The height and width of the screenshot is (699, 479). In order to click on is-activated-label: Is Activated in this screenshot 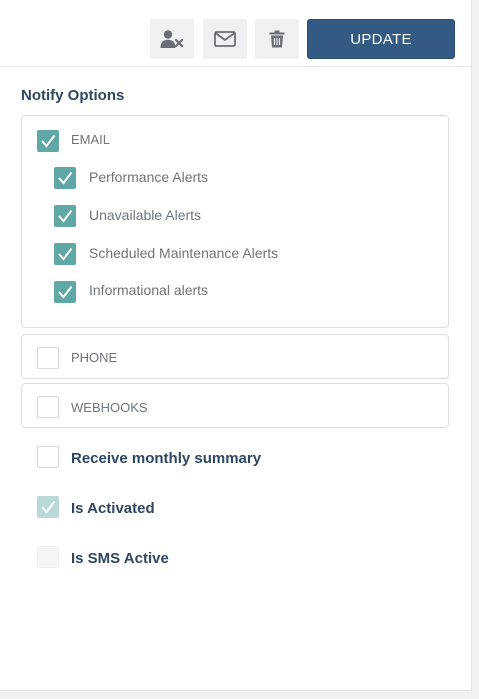, I will do `click(113, 508)`.